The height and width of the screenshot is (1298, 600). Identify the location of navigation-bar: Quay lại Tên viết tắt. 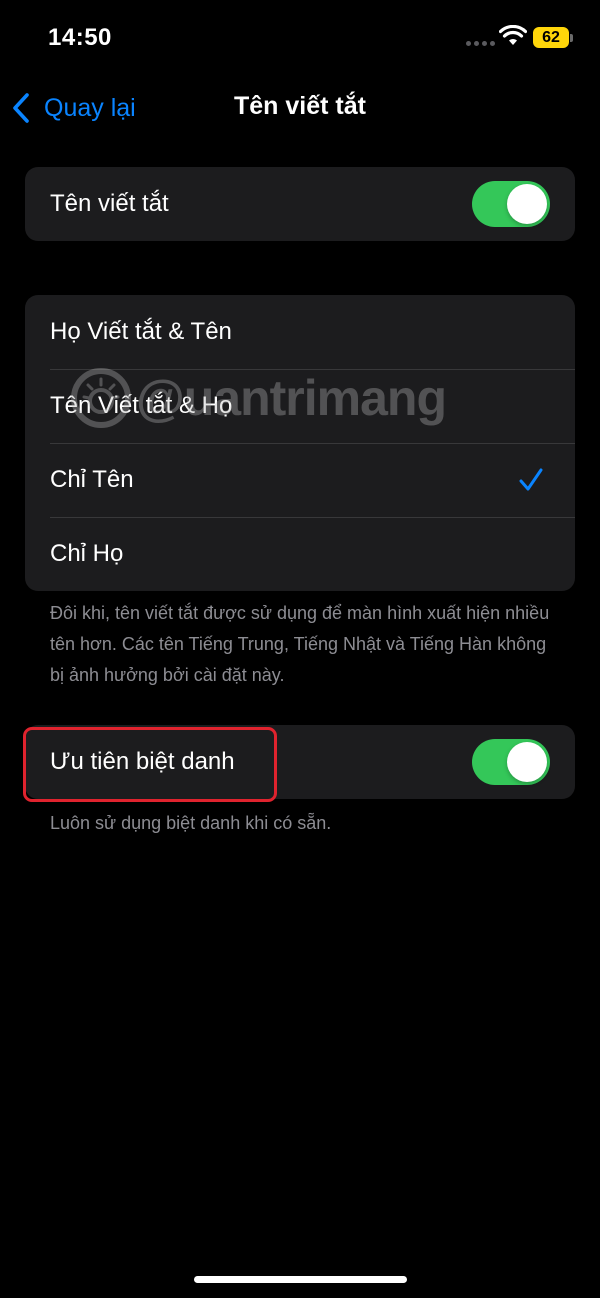
(300, 108).